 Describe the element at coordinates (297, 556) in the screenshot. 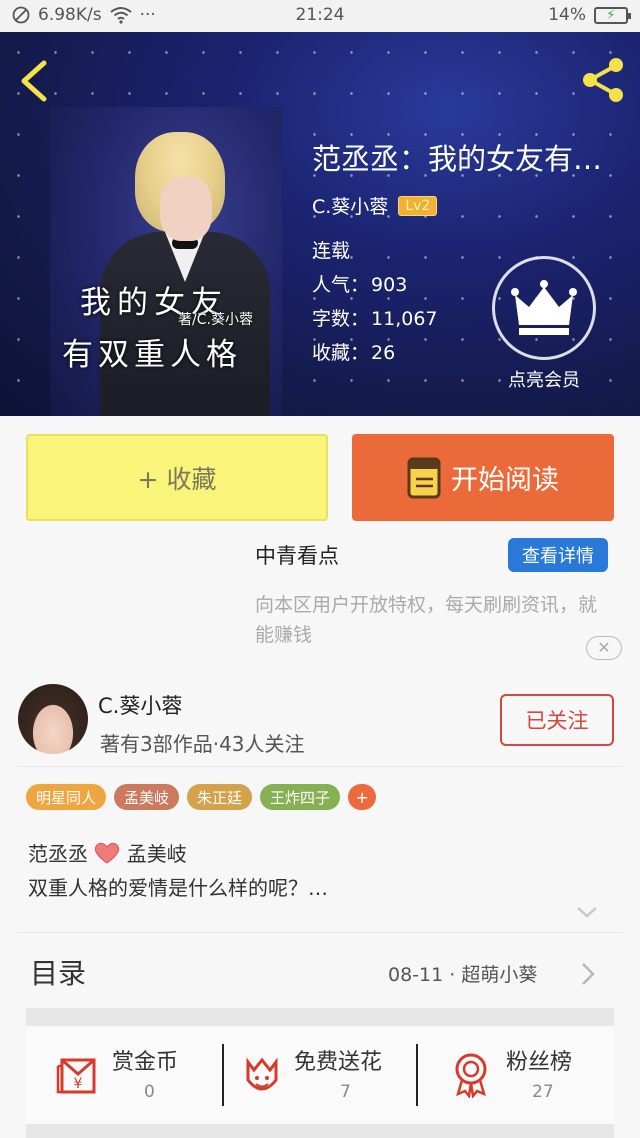

I see `ad-title: 中青看点` at that location.